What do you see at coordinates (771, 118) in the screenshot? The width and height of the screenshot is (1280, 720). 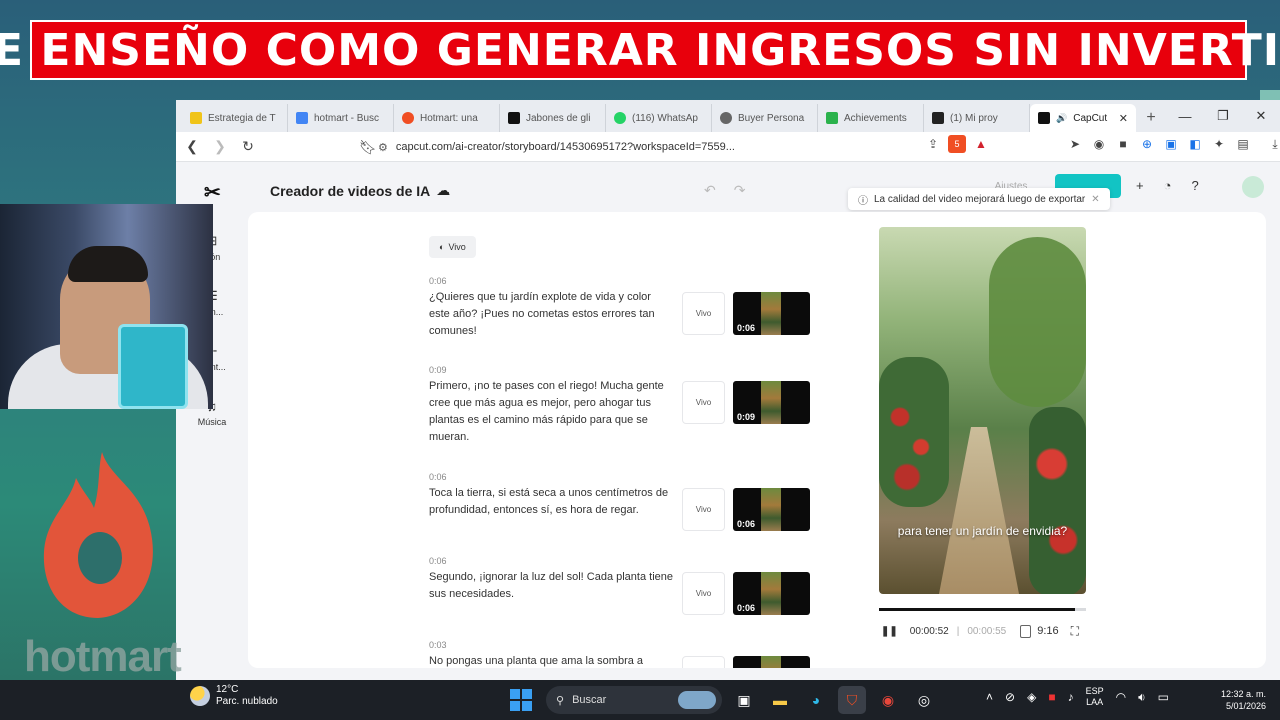 I see `tab-label: Buyer Persona` at bounding box center [771, 118].